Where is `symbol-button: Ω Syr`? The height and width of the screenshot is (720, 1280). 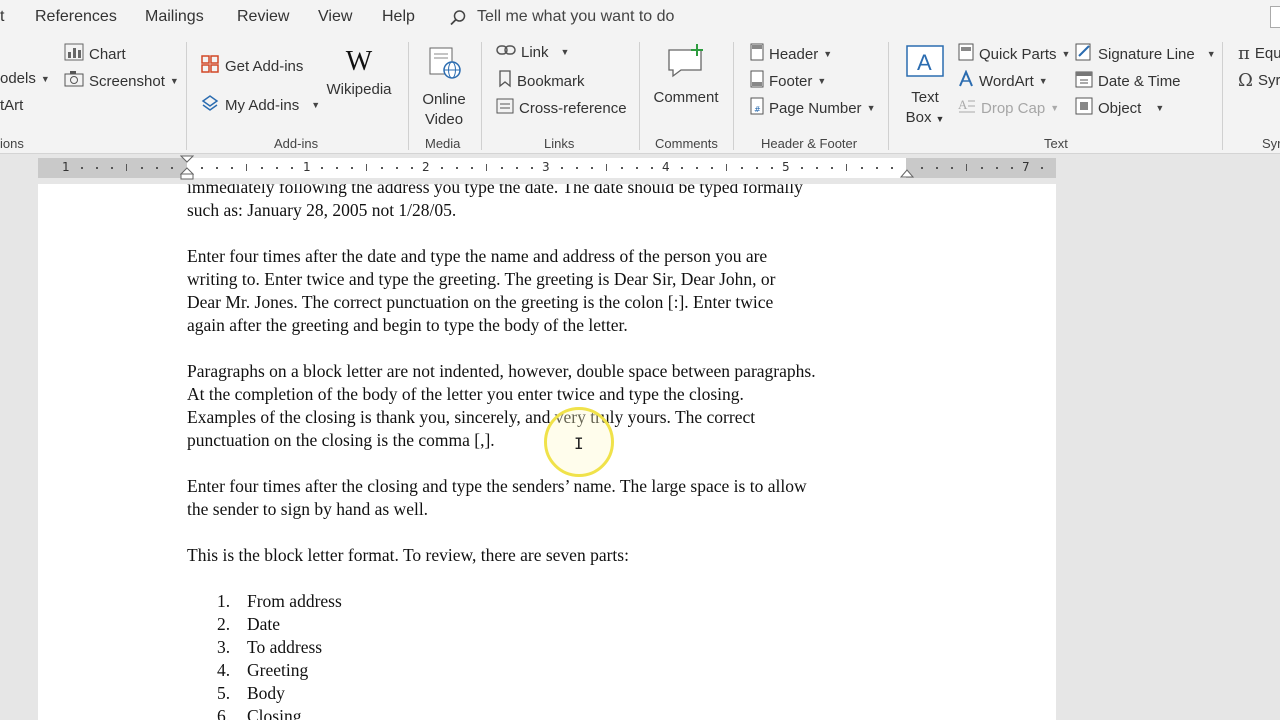
symbol-button: Ω Syr is located at coordinates (1259, 80).